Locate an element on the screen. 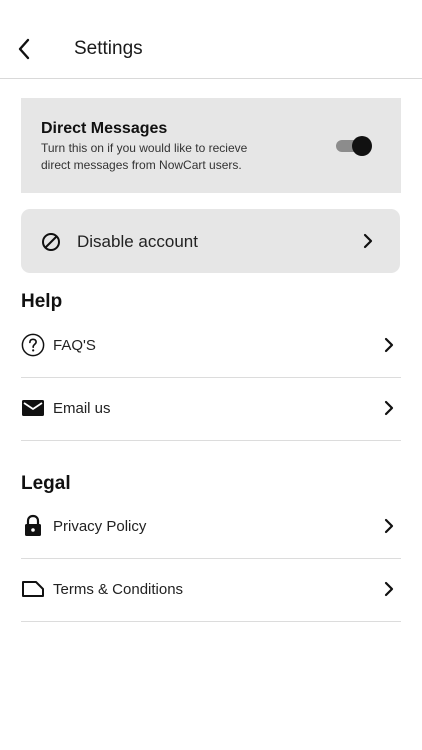  email-us-label: Email us is located at coordinates (82, 408).